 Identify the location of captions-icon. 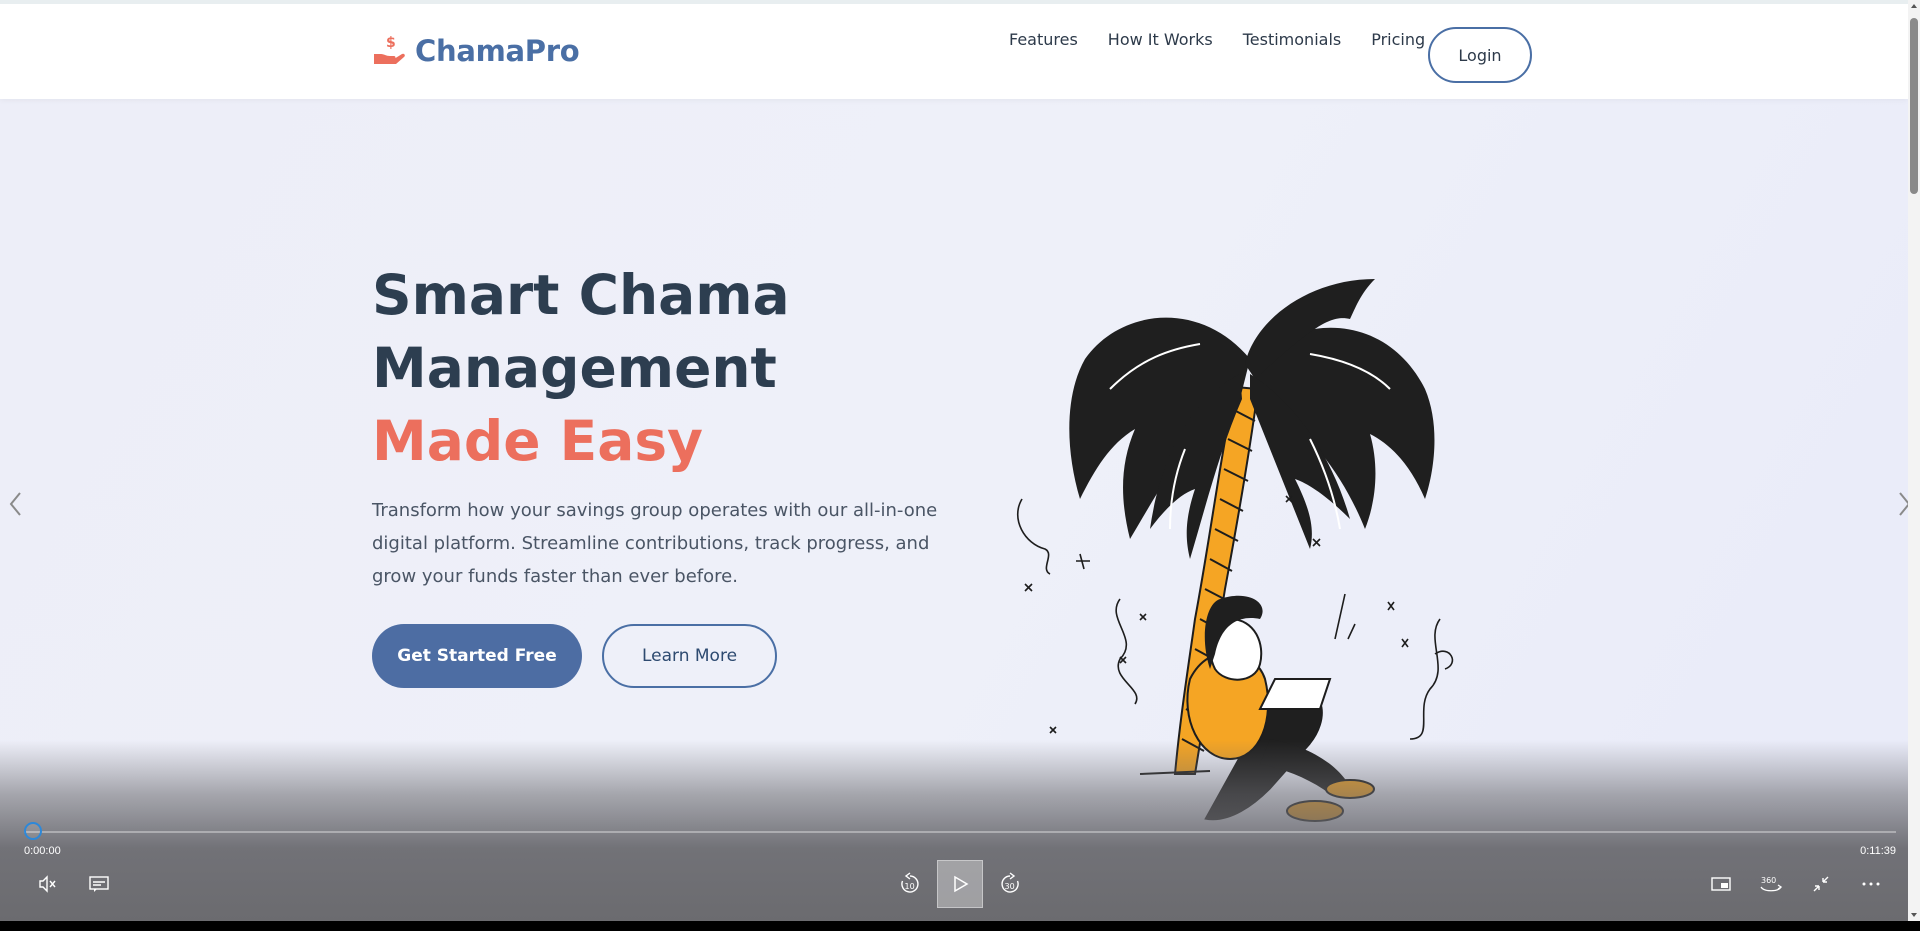
(99, 884).